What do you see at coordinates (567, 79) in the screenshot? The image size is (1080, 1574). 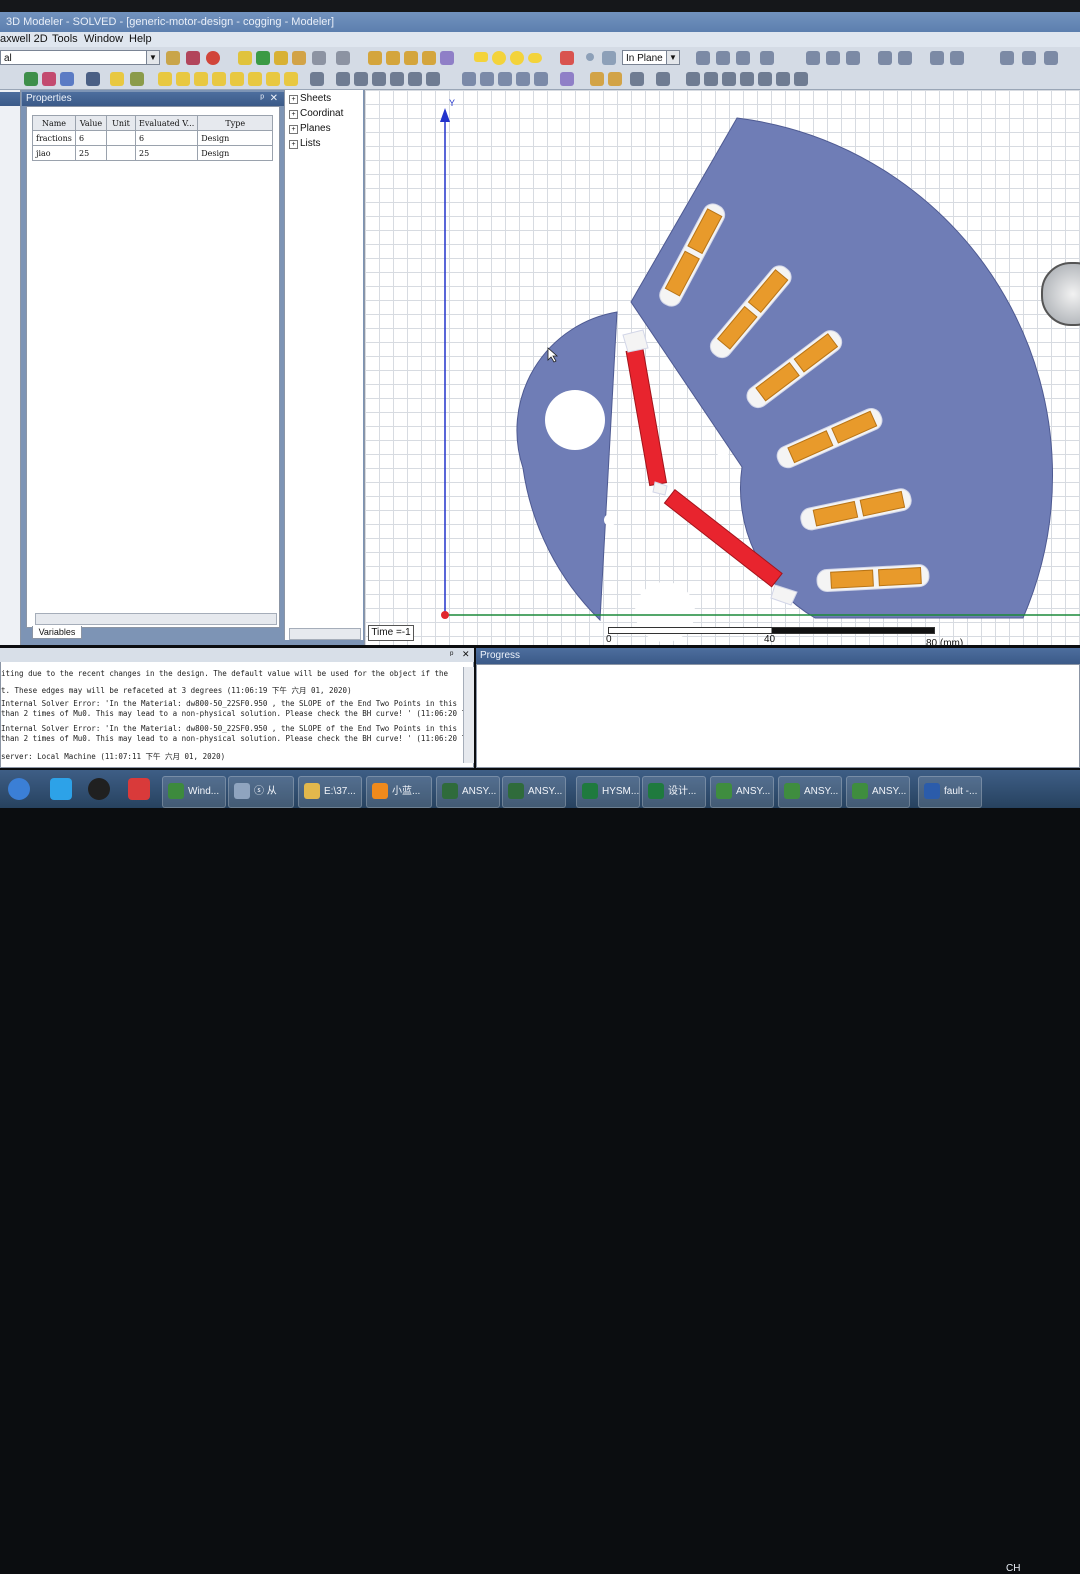 I see `select-object-icon` at bounding box center [567, 79].